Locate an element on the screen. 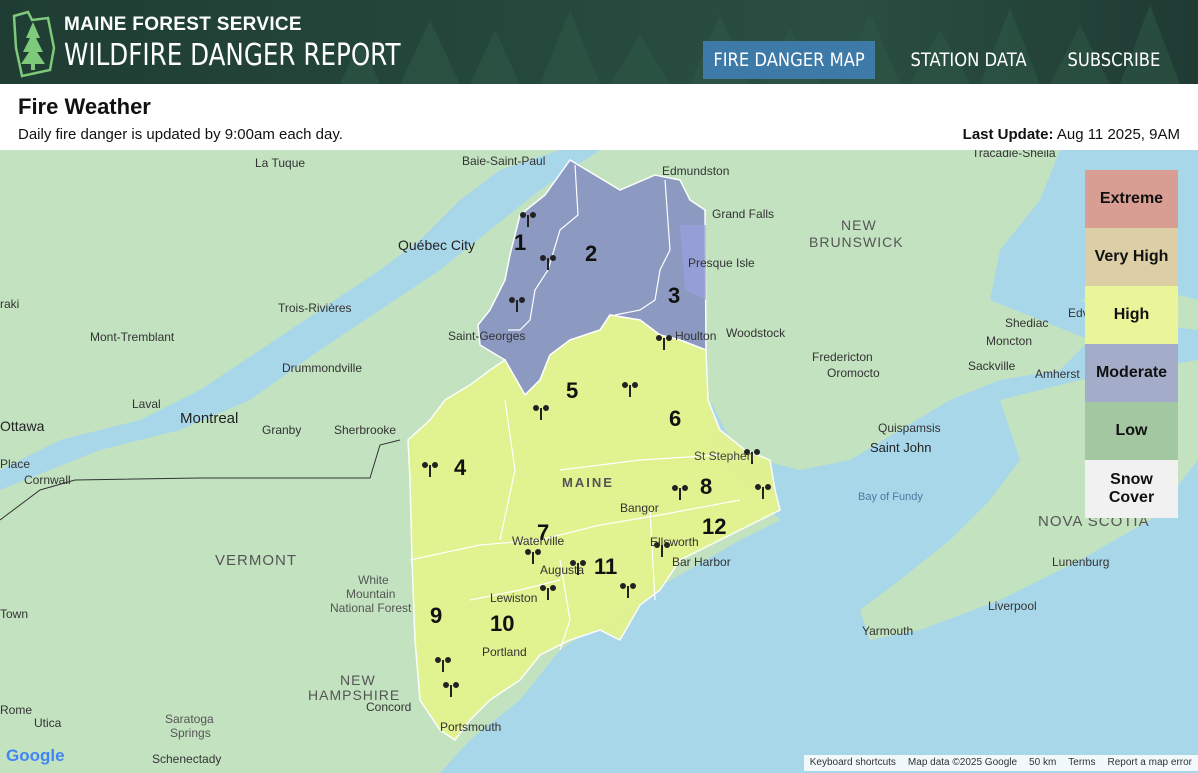 The height and width of the screenshot is (773, 1198). map-label-nh-2: HAMPSHIRE is located at coordinates (354, 695).